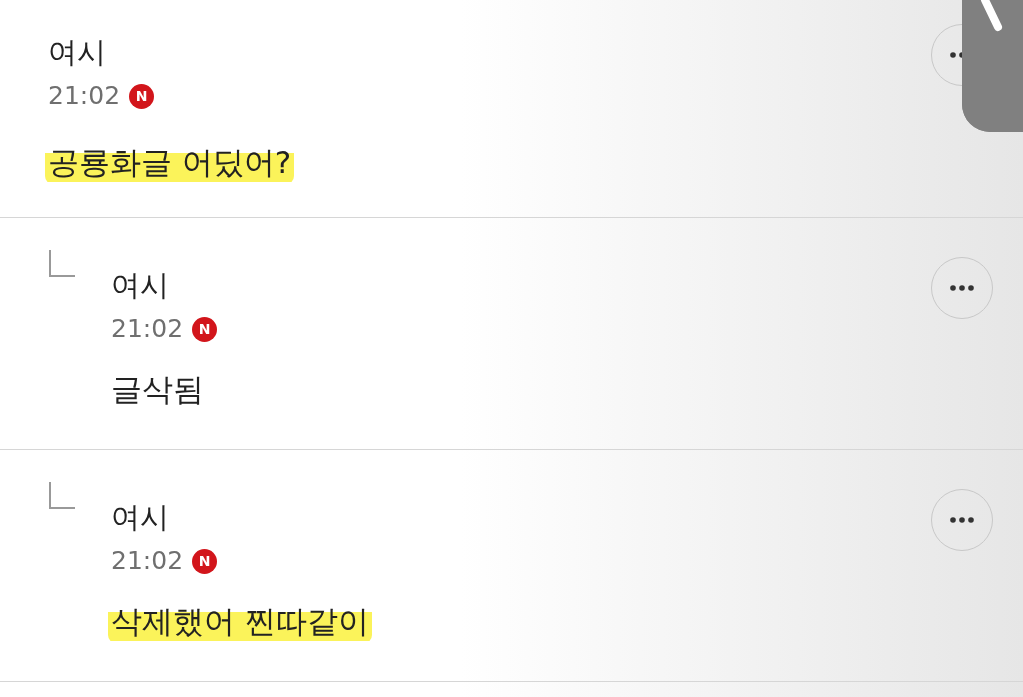  What do you see at coordinates (157, 389) in the screenshot?
I see `comment-text: 글삭됨` at bounding box center [157, 389].